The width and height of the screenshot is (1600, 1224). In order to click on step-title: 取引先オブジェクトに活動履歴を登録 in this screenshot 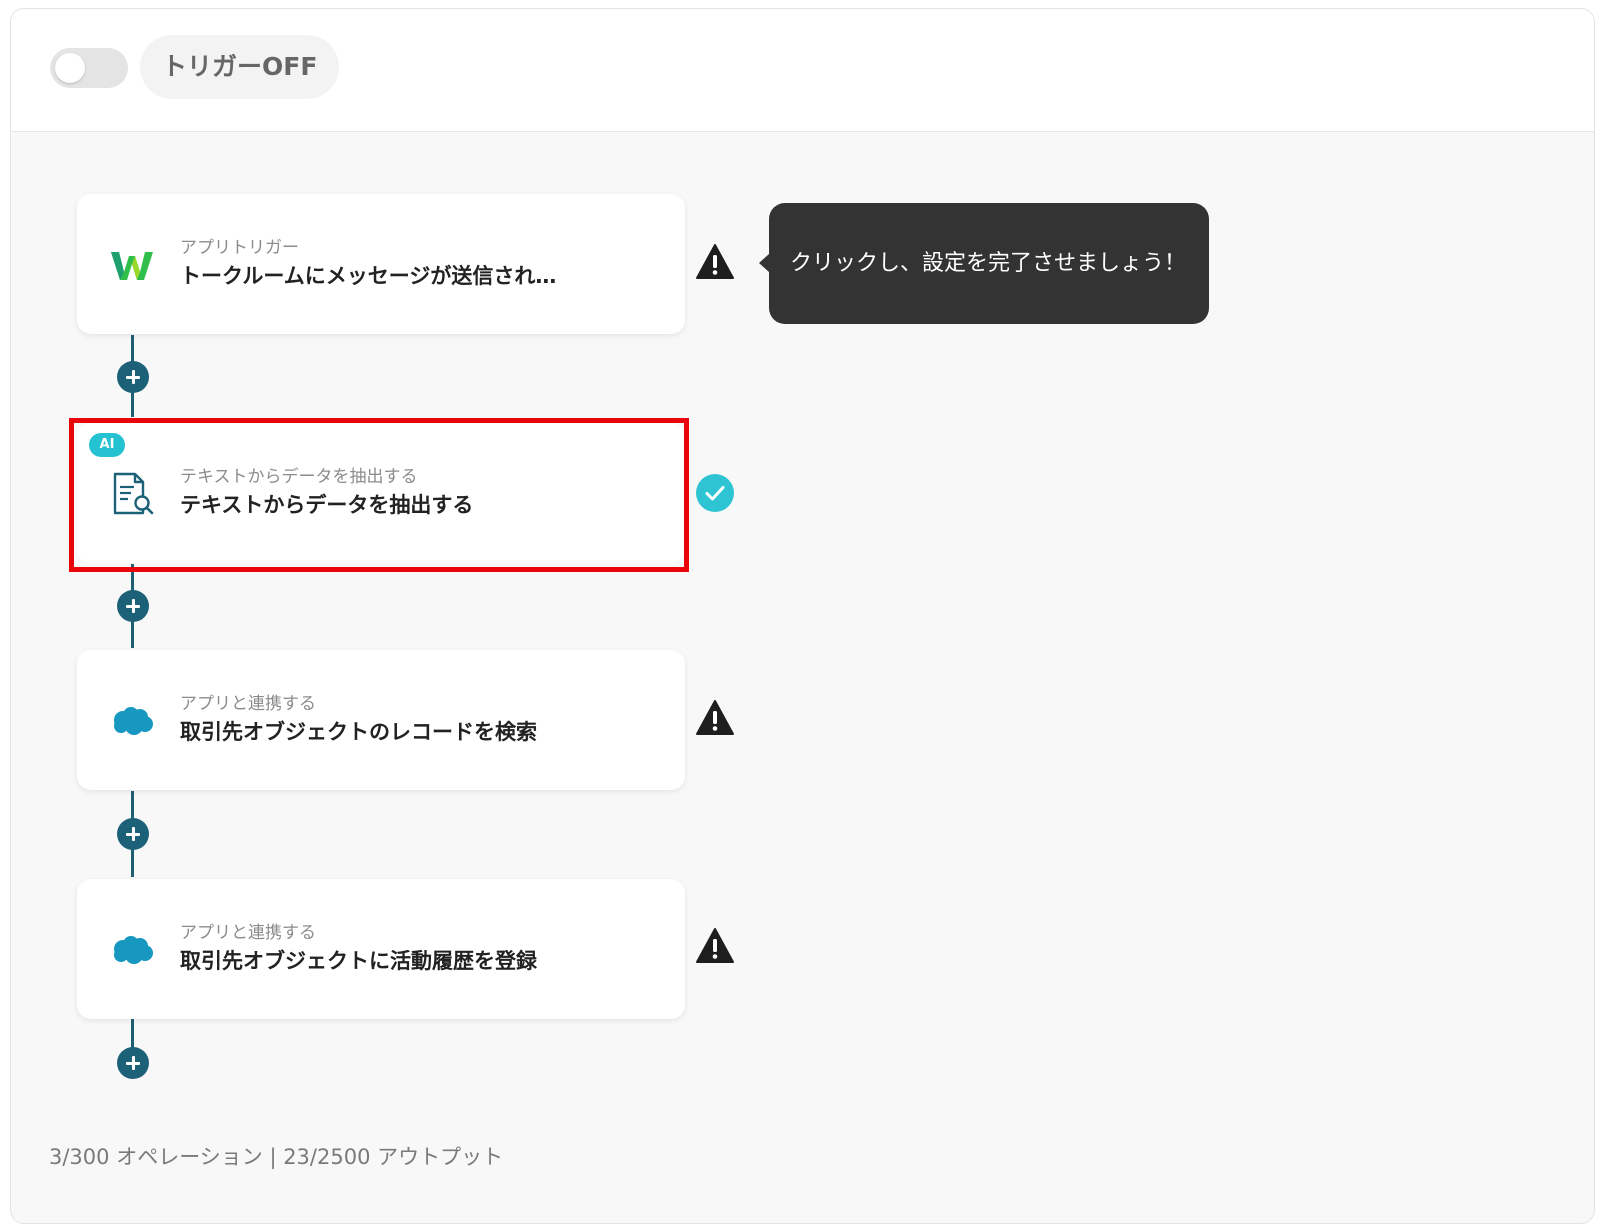, I will do `click(358, 961)`.